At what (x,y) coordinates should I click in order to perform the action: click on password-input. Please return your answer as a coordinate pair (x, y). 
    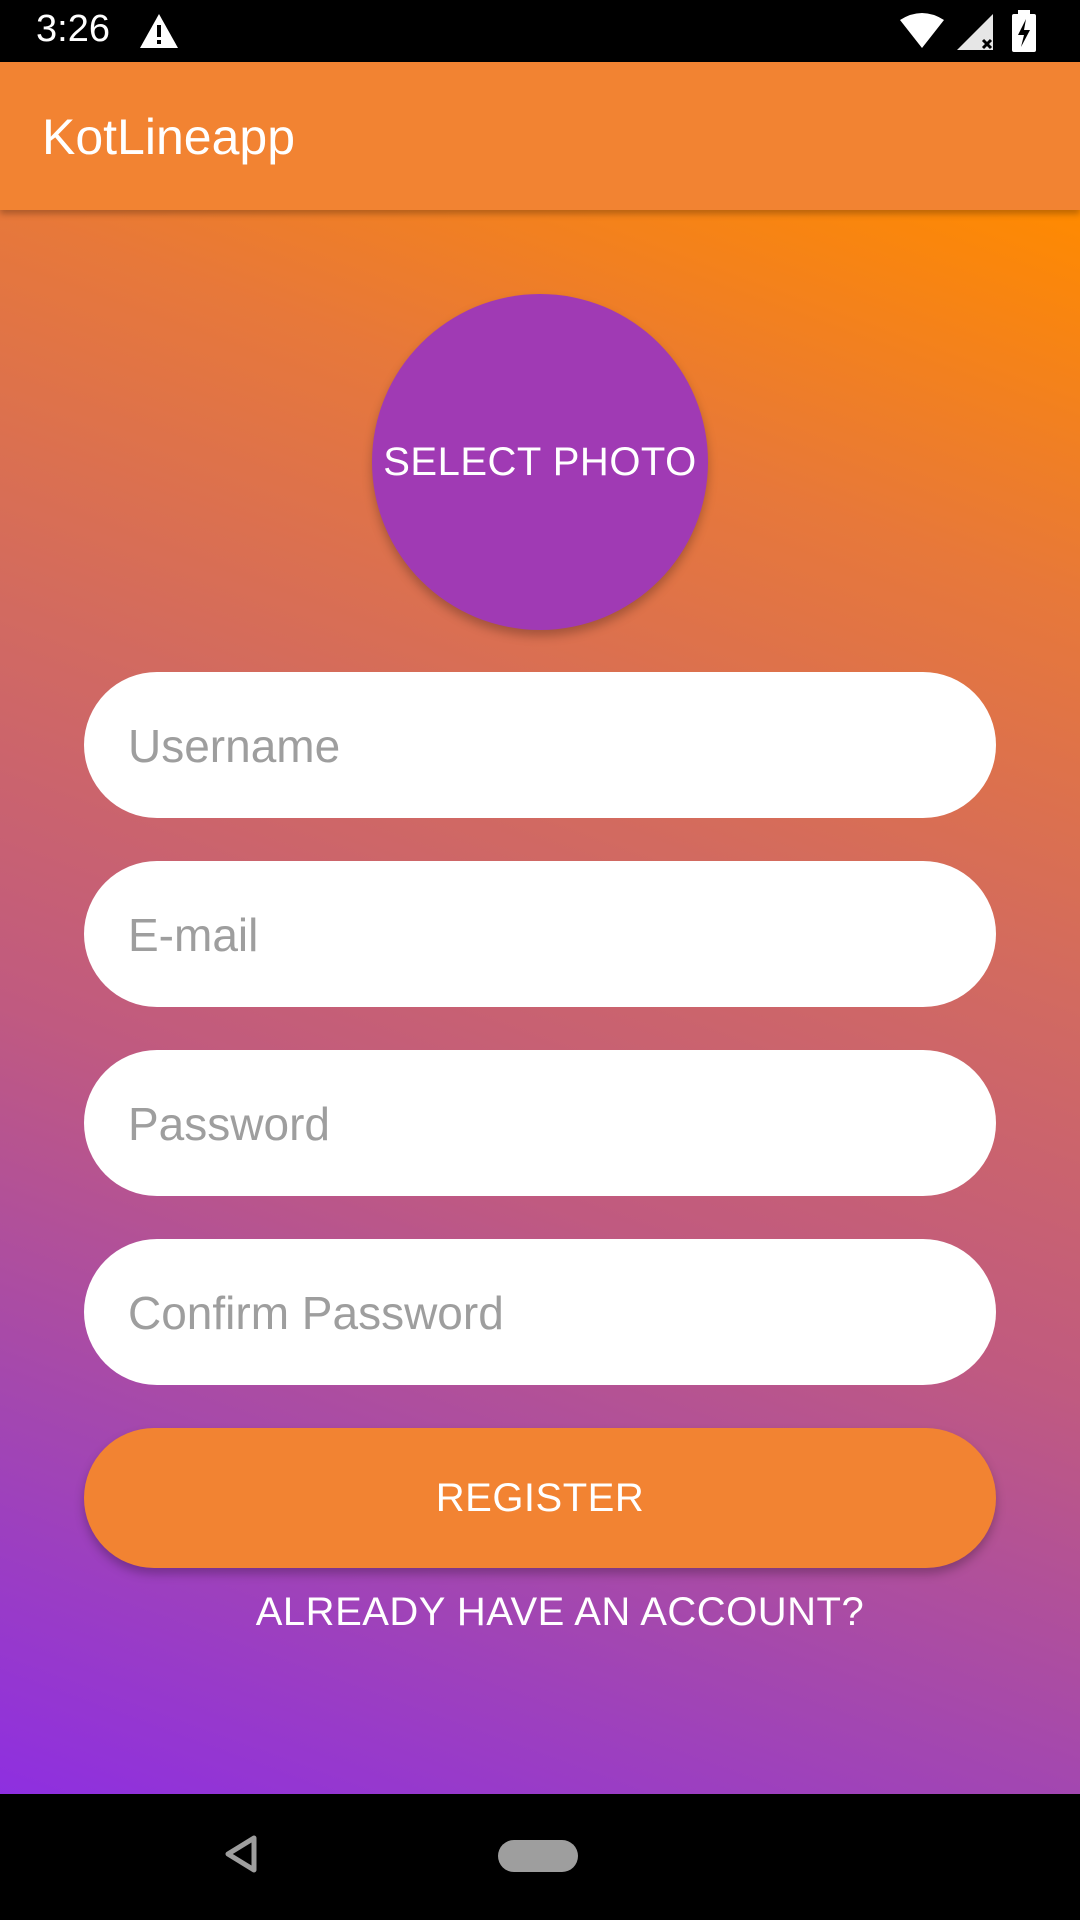
    Looking at the image, I should click on (563, 1124).